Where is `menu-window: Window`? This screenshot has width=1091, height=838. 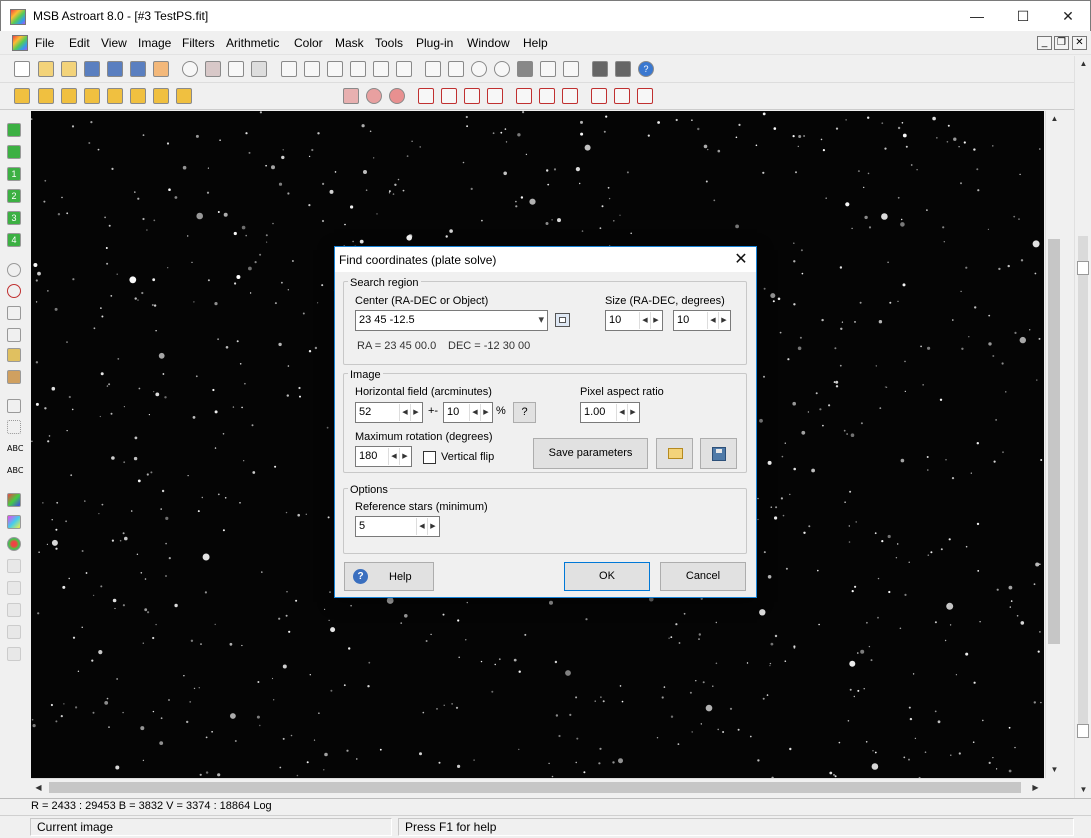
menu-window: Window is located at coordinates (488, 43).